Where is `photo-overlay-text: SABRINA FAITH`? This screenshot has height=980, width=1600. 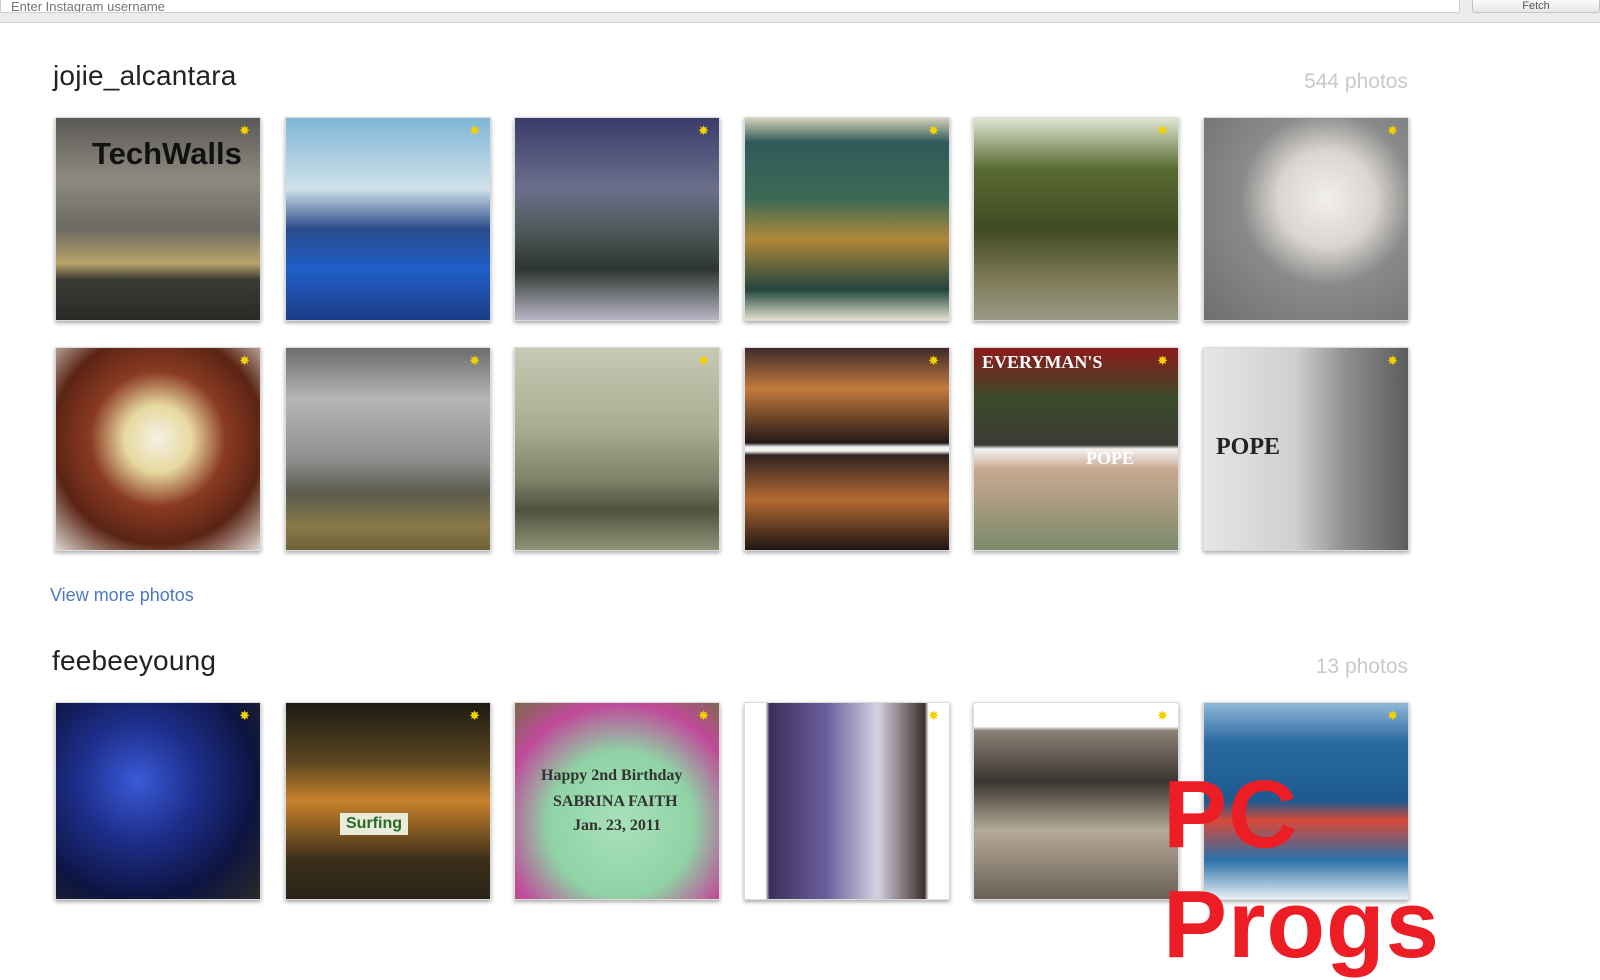
photo-overlay-text: SABRINA FAITH is located at coordinates (615, 801).